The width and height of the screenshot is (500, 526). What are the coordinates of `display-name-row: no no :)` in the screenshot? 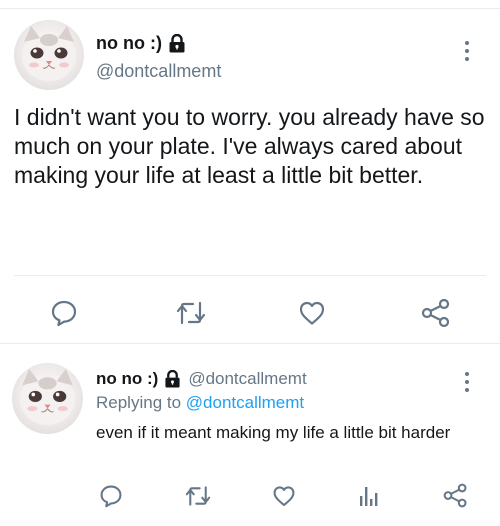 It's located at (141, 43).